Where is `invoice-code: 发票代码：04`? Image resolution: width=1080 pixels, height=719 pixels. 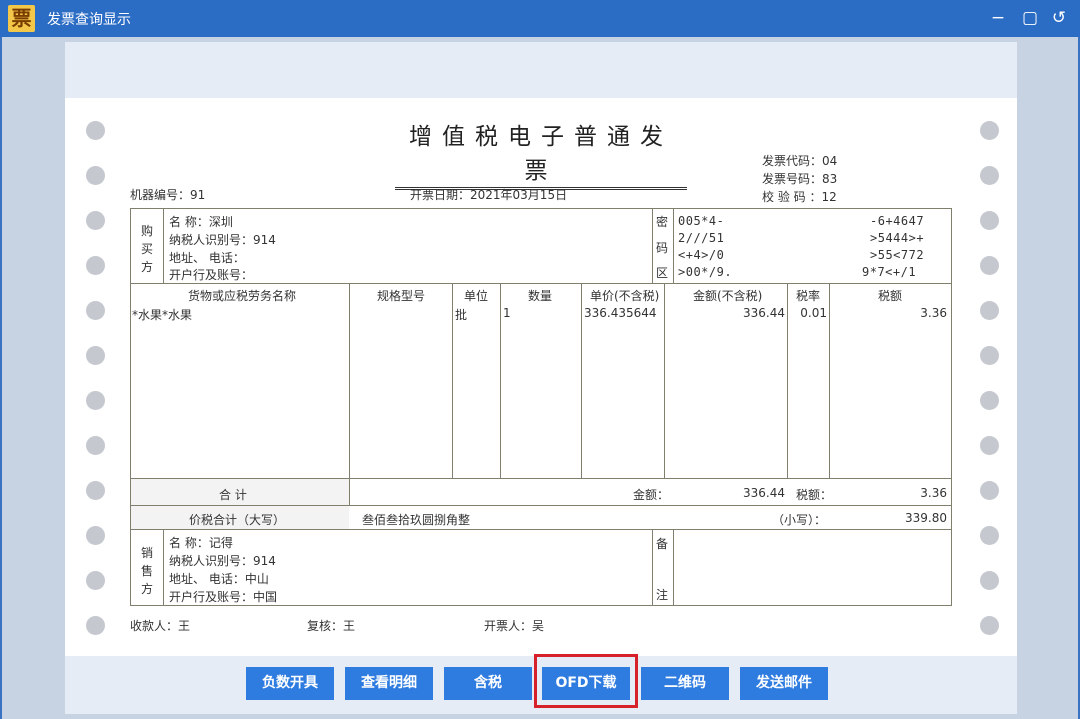
invoice-code: 发票代码：04 is located at coordinates (800, 161).